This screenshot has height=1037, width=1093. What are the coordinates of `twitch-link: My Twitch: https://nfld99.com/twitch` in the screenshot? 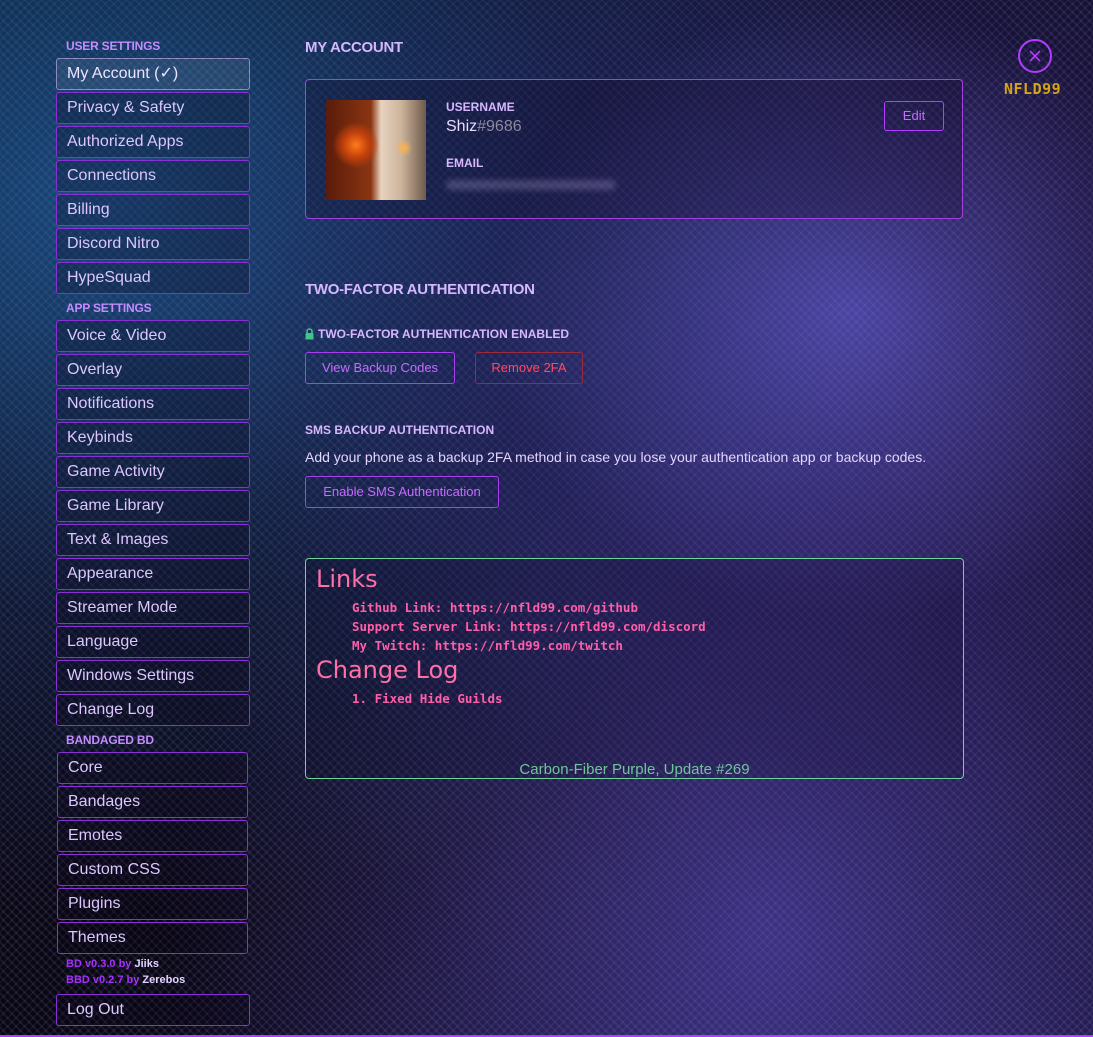 It's located at (487, 645).